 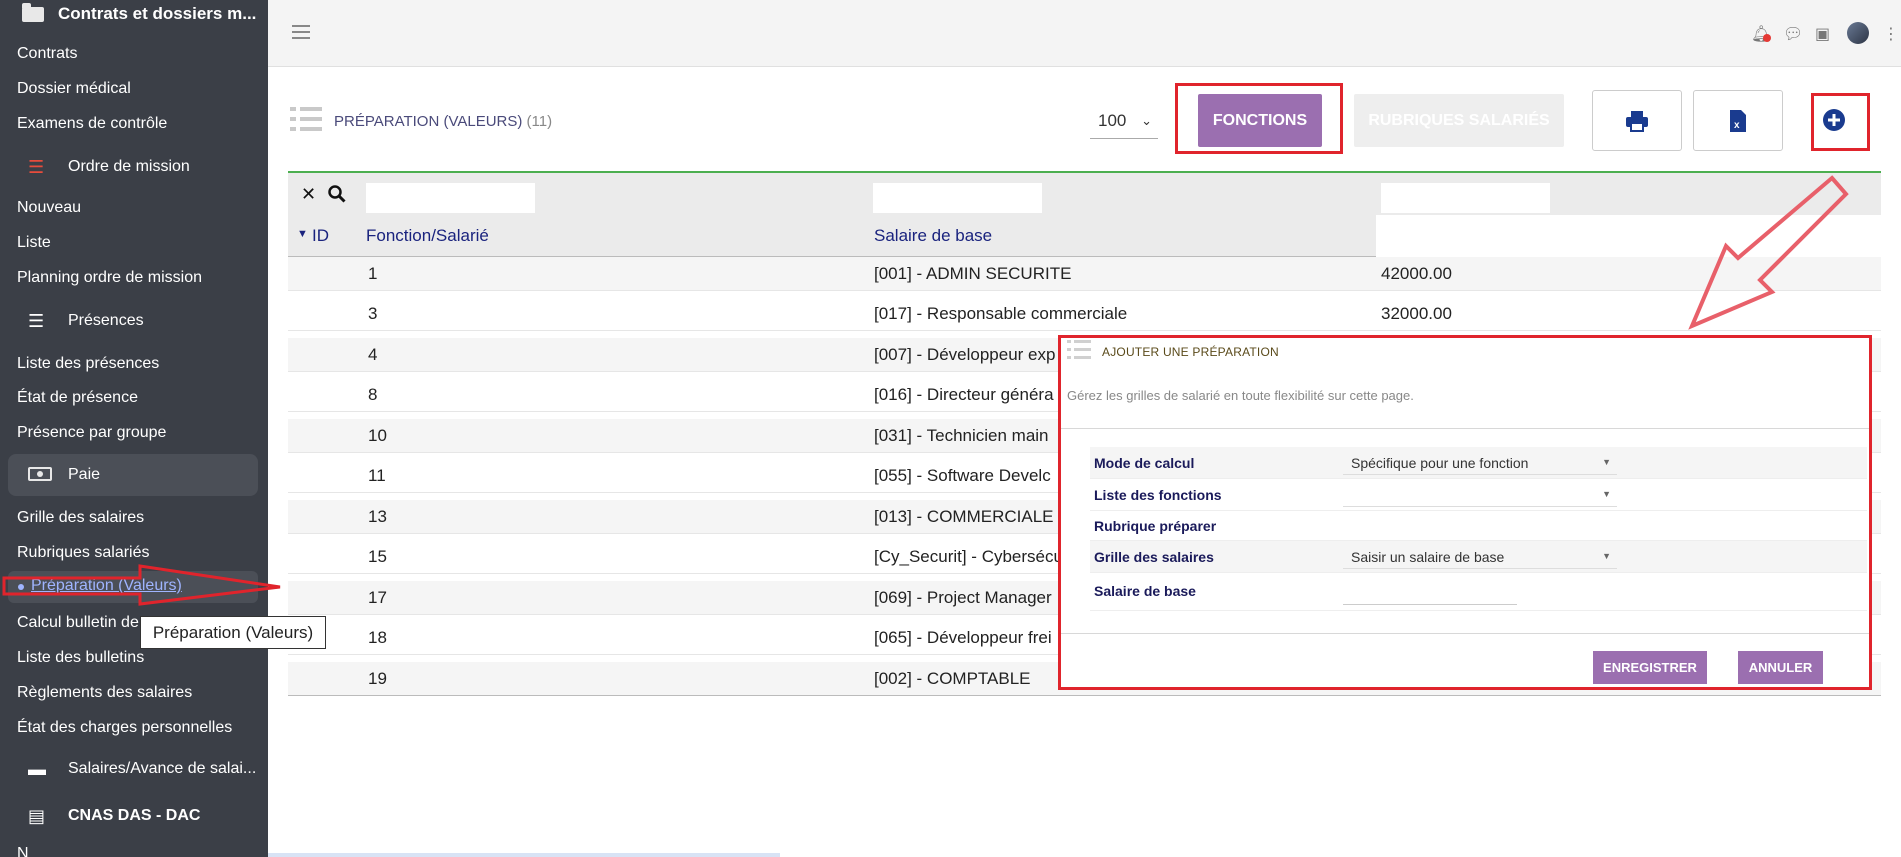 What do you see at coordinates (133, 475) in the screenshot?
I see `sidebar-section-paie: Paie` at bounding box center [133, 475].